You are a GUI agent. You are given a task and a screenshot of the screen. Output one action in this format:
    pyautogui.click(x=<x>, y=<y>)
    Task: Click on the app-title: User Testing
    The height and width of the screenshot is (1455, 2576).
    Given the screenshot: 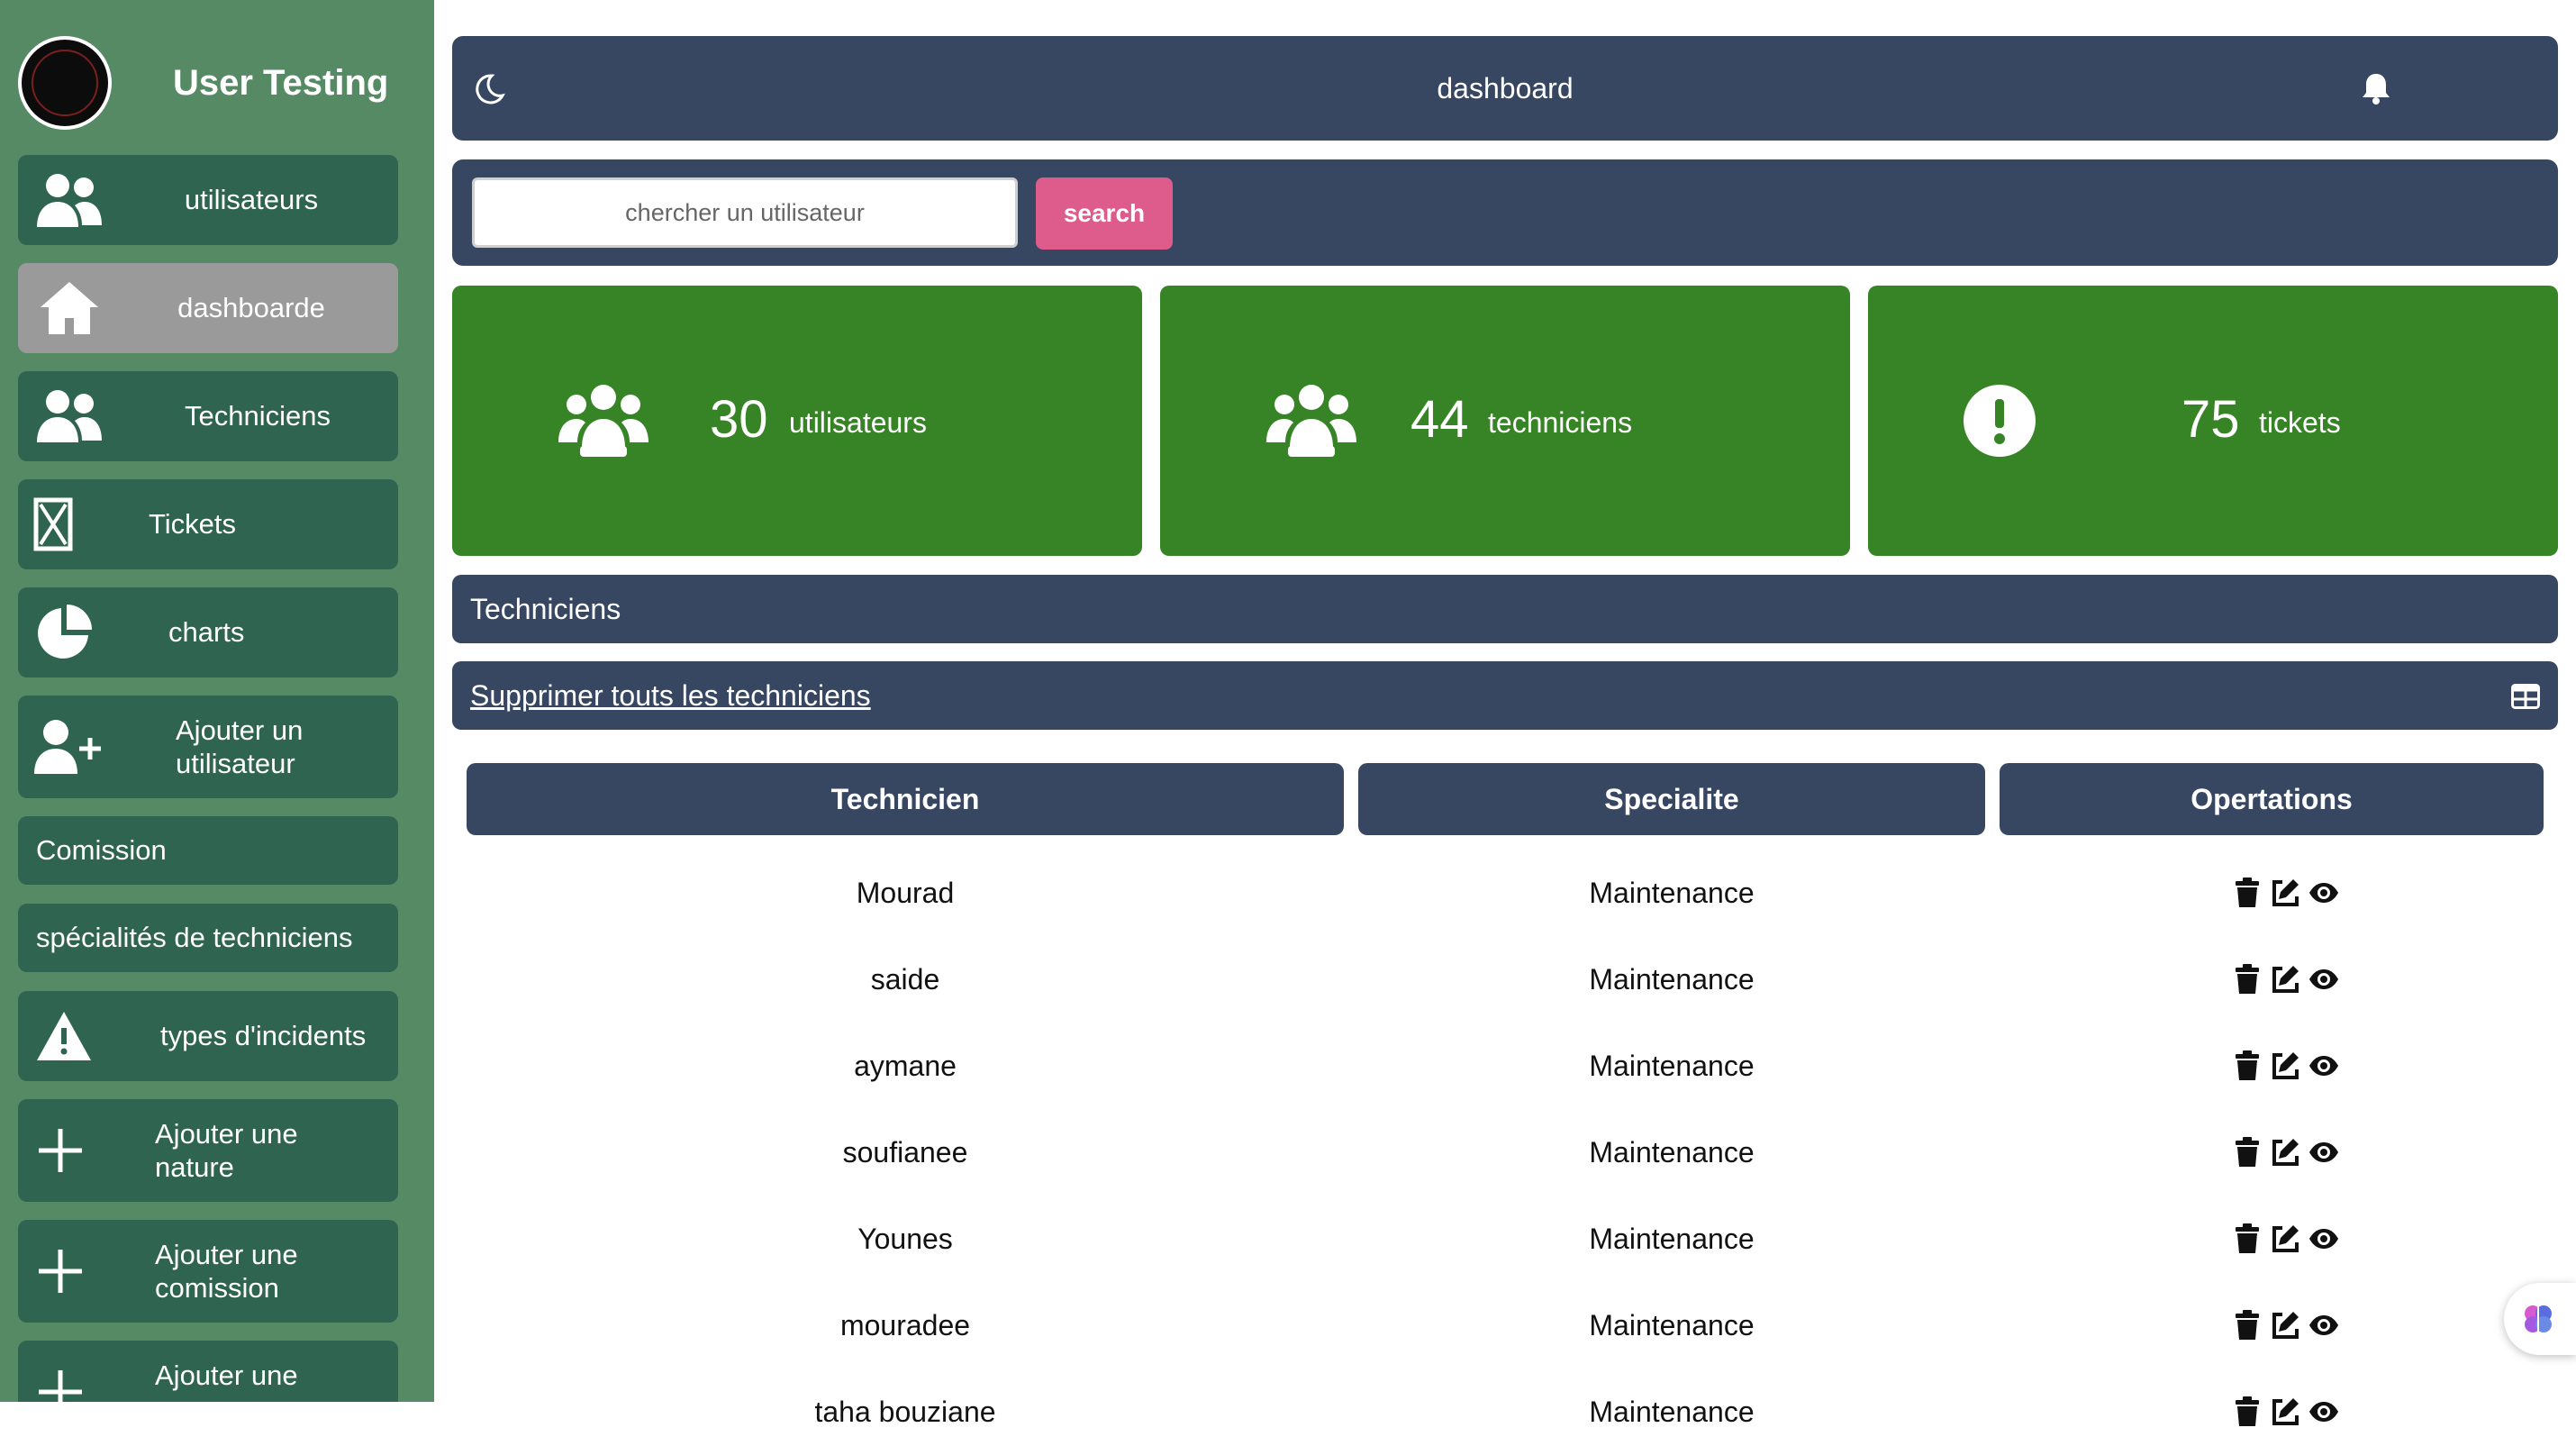 What is the action you would take?
    pyautogui.click(x=281, y=83)
    